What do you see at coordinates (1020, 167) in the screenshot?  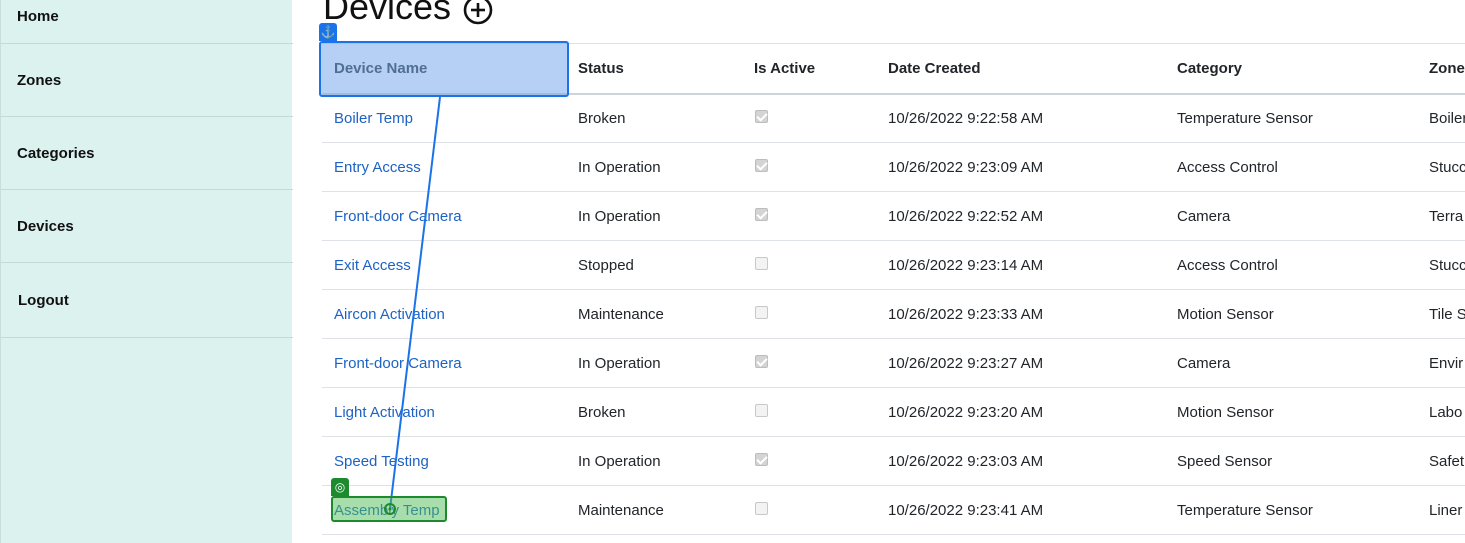 I see `cell-date-created: 10/26/2022 9:23:09 AM` at bounding box center [1020, 167].